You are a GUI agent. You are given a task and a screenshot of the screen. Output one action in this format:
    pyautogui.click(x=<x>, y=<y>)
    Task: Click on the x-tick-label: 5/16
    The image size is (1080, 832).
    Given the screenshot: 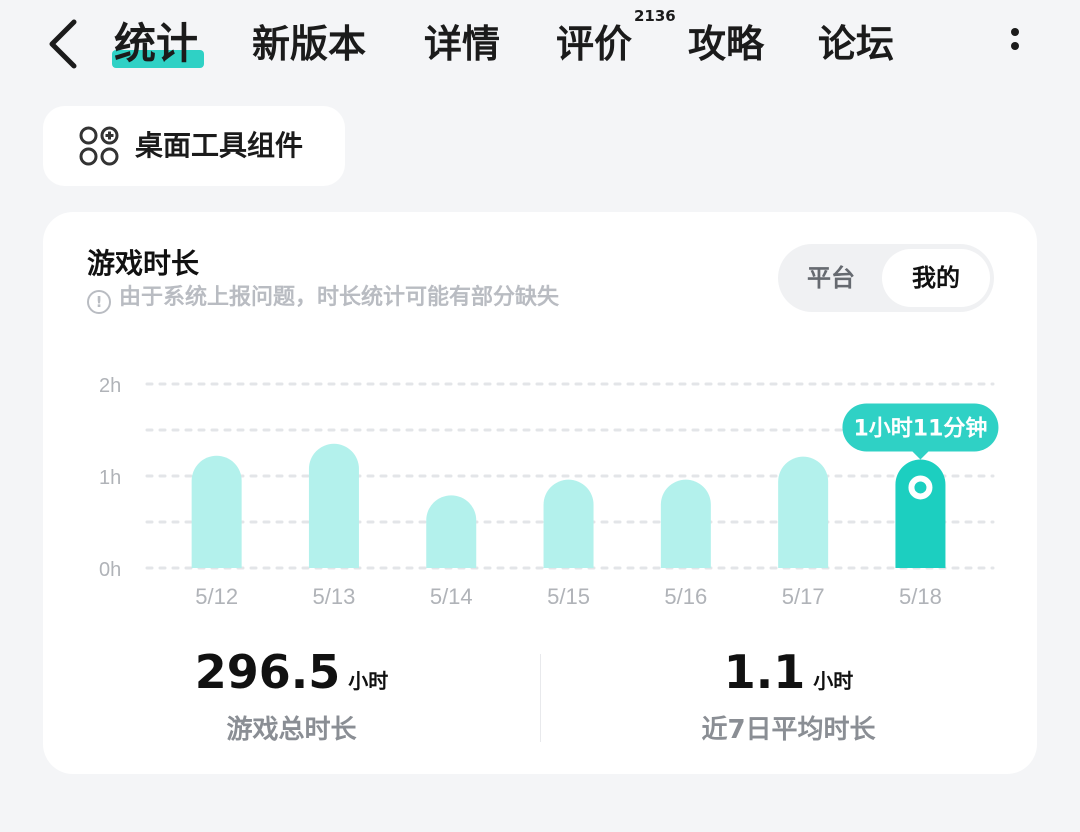 What is the action you would take?
    pyautogui.click(x=685, y=596)
    